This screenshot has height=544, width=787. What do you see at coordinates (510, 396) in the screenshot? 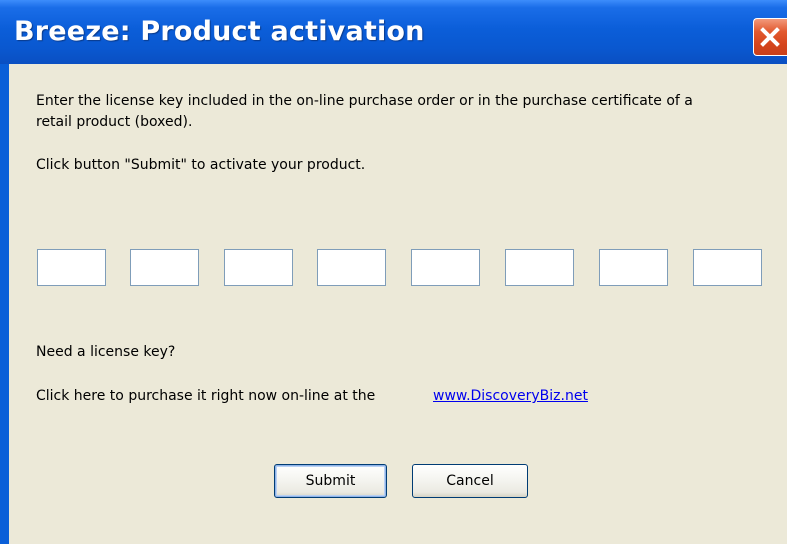
I see `discoverybiz-link: www.DiscoveryBiz.net` at bounding box center [510, 396].